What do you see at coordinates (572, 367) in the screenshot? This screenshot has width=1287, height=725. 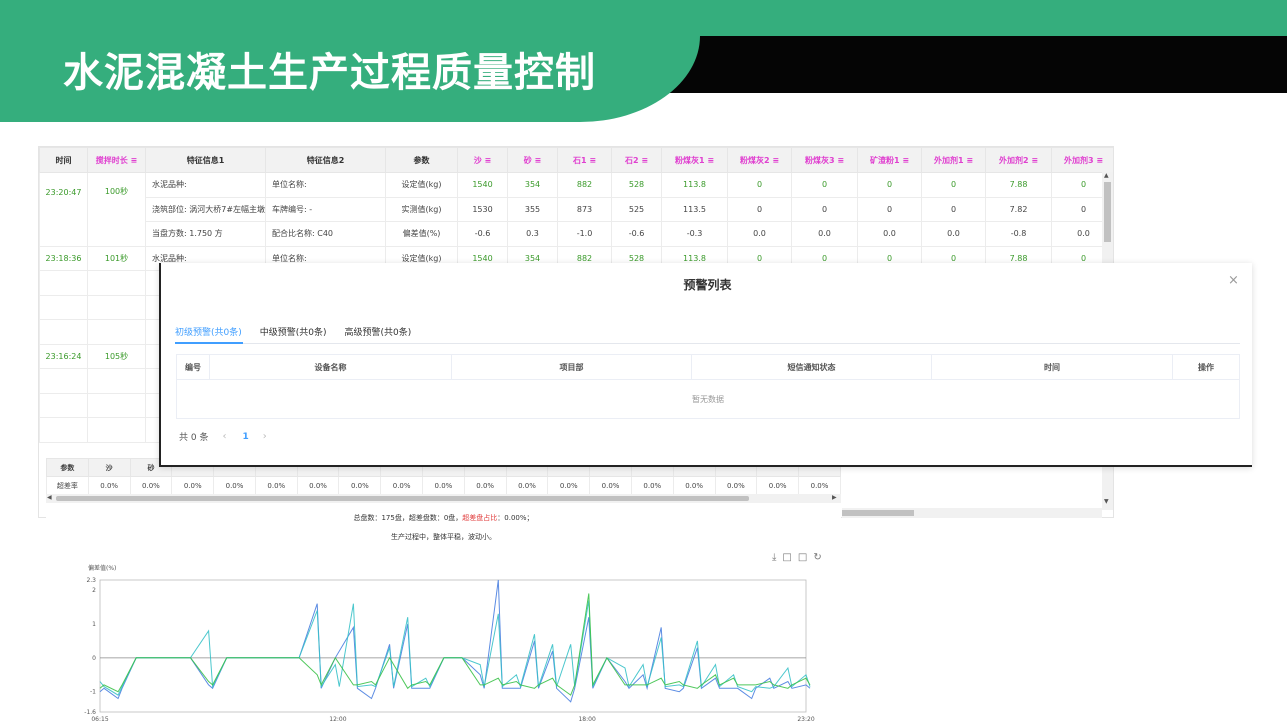 I see `column-header: 项目部` at bounding box center [572, 367].